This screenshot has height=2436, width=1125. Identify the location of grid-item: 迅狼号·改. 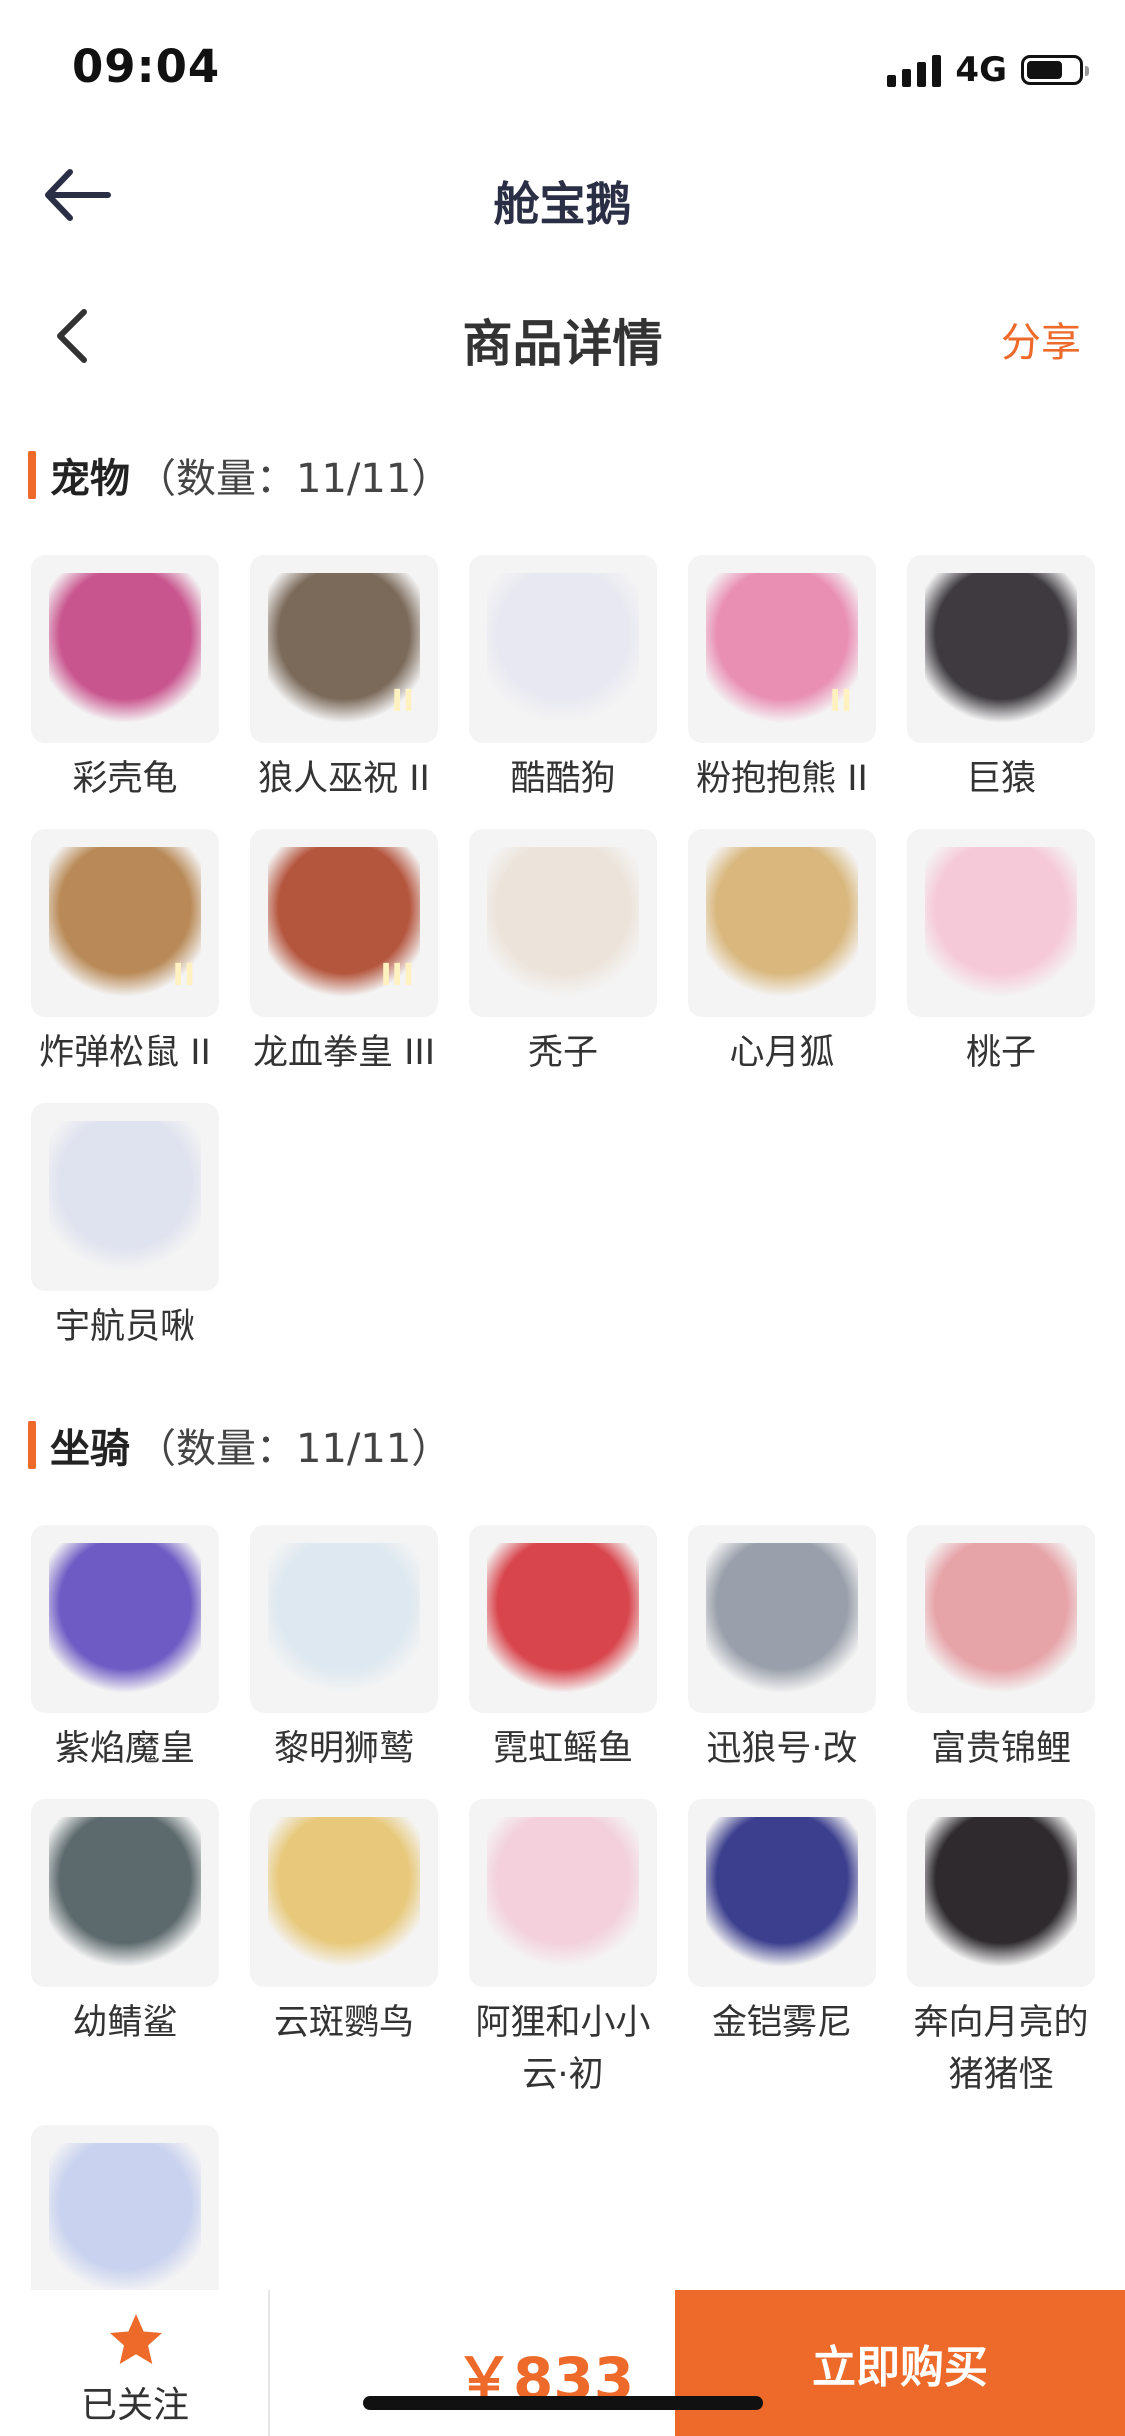
(782, 1650).